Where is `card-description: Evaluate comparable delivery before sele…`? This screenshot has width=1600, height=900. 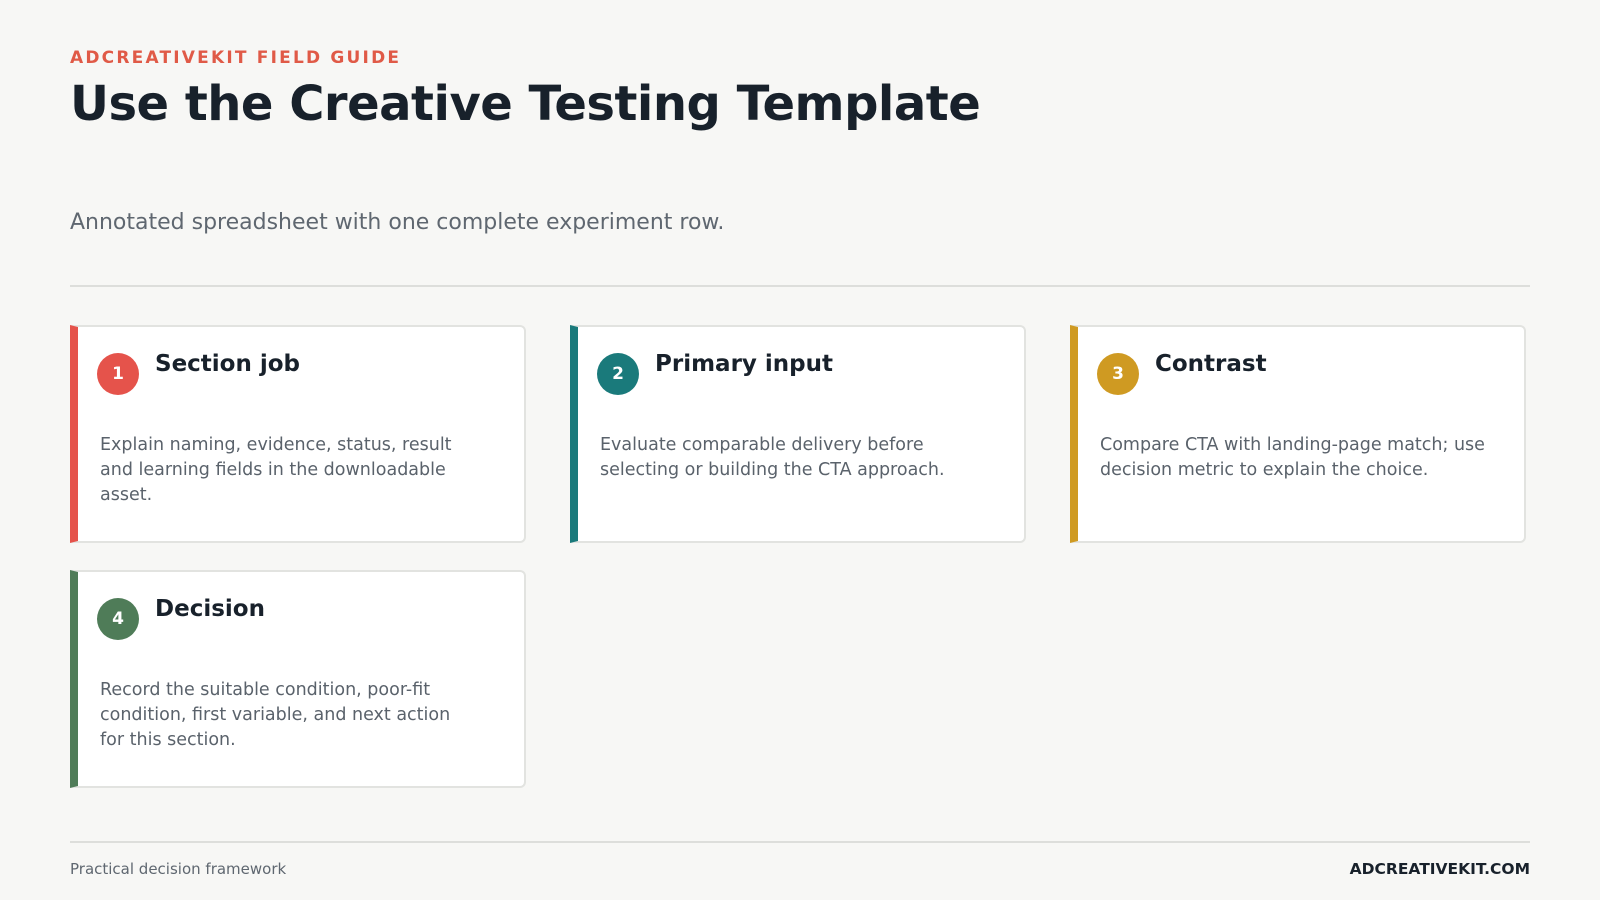
card-description: Evaluate comparable delivery before sele… is located at coordinates (772, 457).